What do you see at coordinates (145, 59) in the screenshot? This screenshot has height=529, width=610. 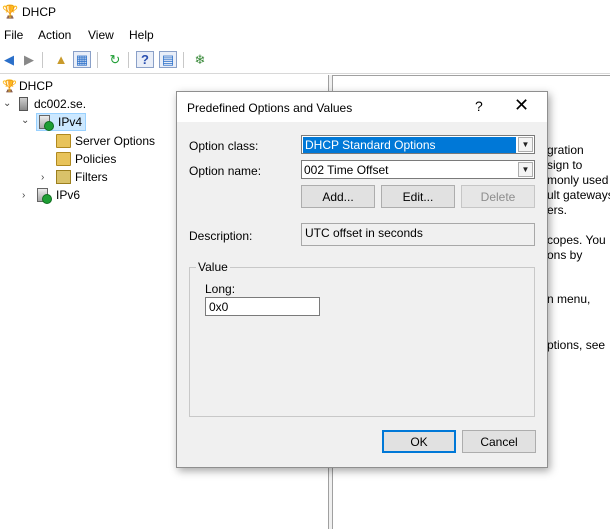 I see `help-icon: ?` at bounding box center [145, 59].